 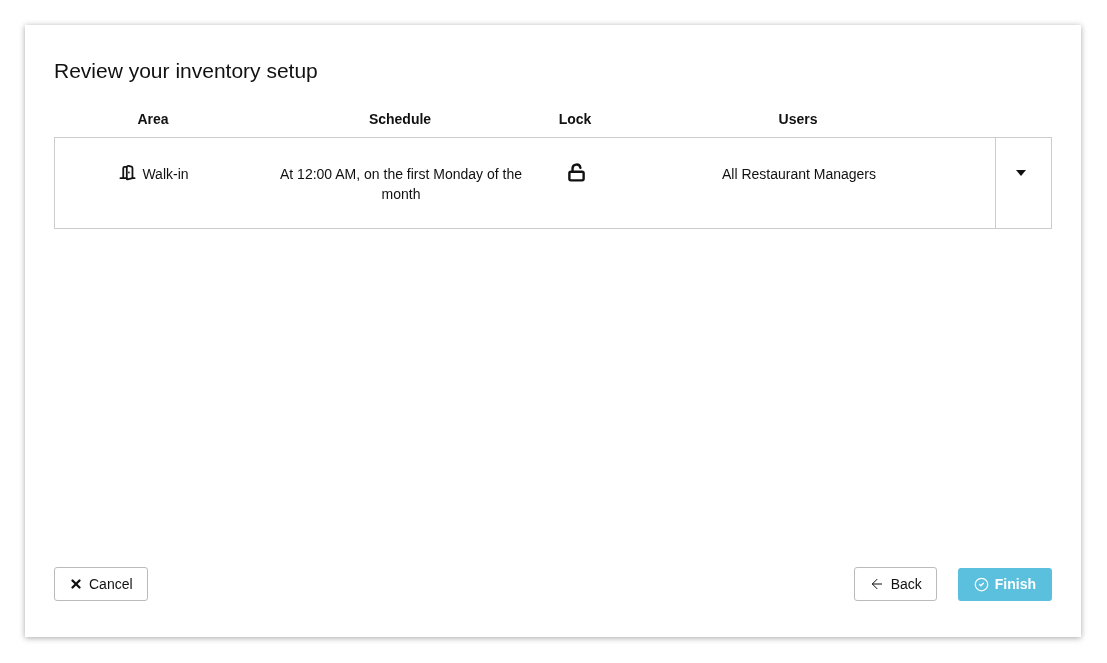 I want to click on cancel-button: Cancel, so click(x=101, y=584).